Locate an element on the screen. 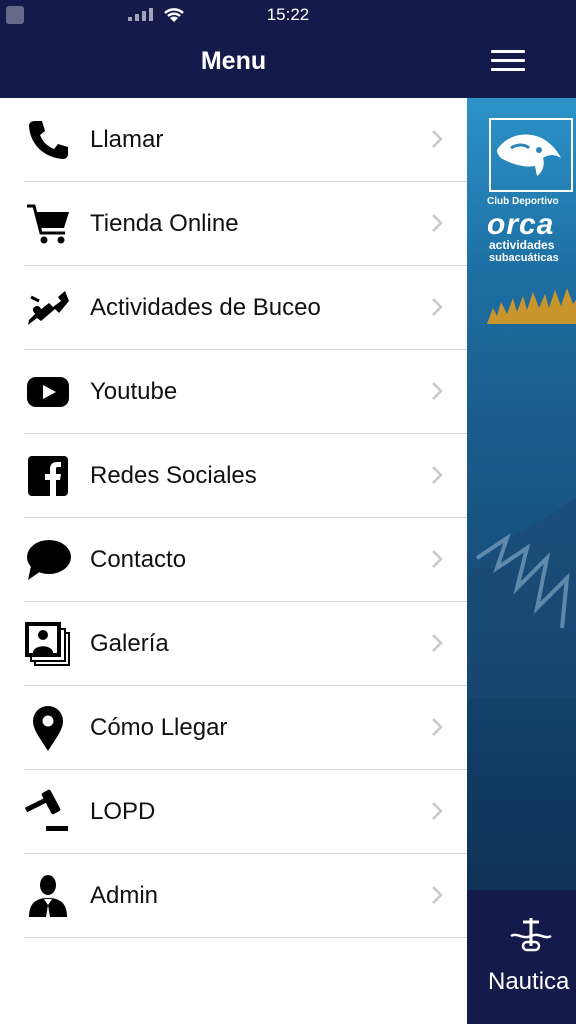 The height and width of the screenshot is (1024, 576). gallery-icon is located at coordinates (48, 644).